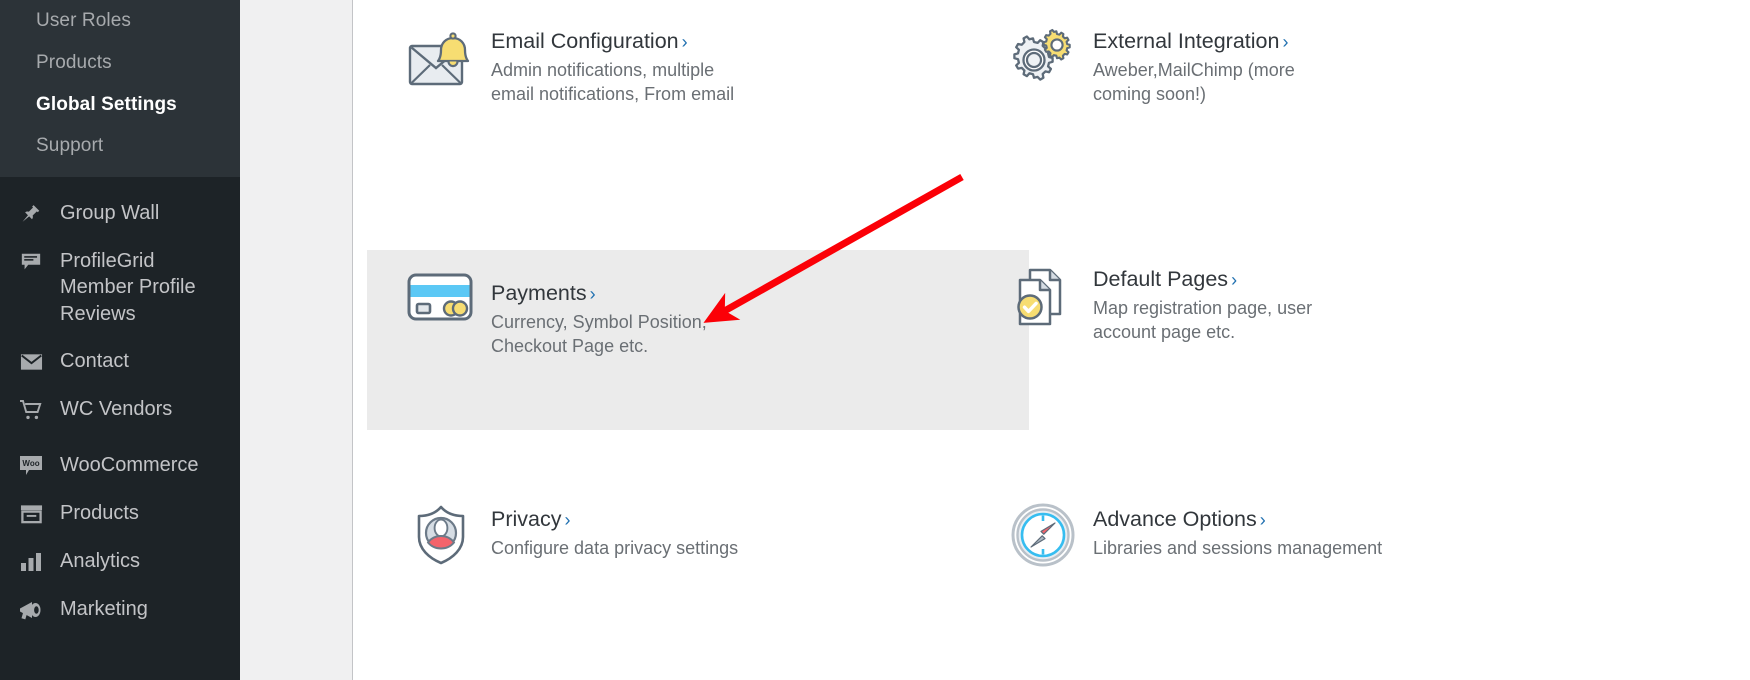 The height and width of the screenshot is (680, 1750). I want to click on sidebar-item-products: Products, so click(120, 513).